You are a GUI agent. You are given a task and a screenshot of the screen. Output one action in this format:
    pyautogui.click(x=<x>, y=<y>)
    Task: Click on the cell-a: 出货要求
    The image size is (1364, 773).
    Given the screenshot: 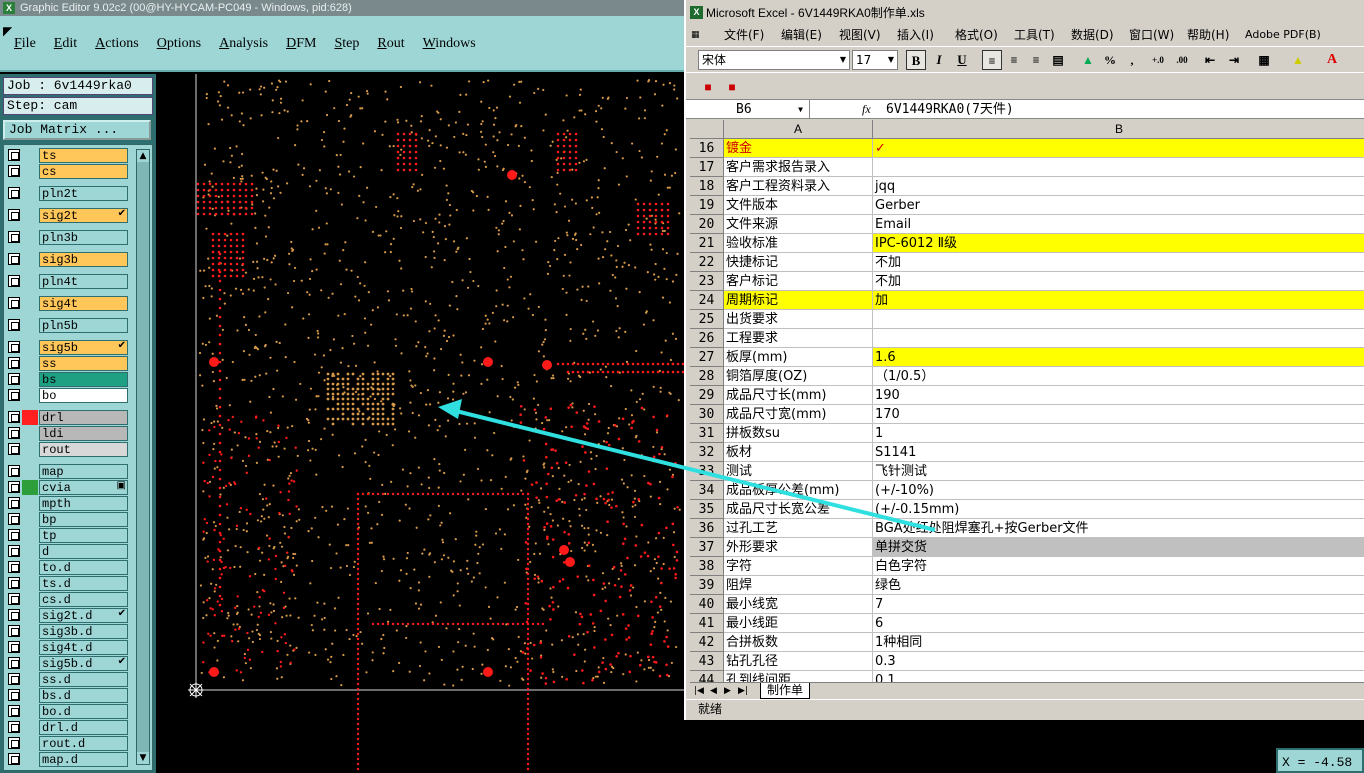 What is the action you would take?
    pyautogui.click(x=798, y=319)
    